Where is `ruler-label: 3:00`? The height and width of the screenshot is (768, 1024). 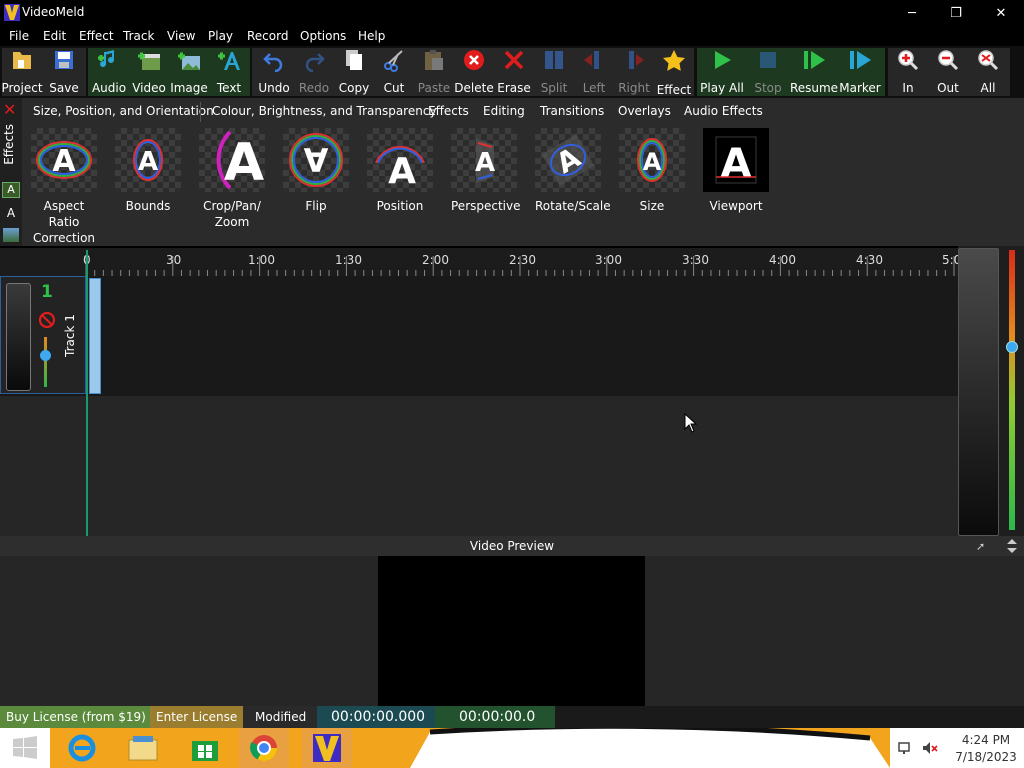 ruler-label: 3:00 is located at coordinates (608, 260).